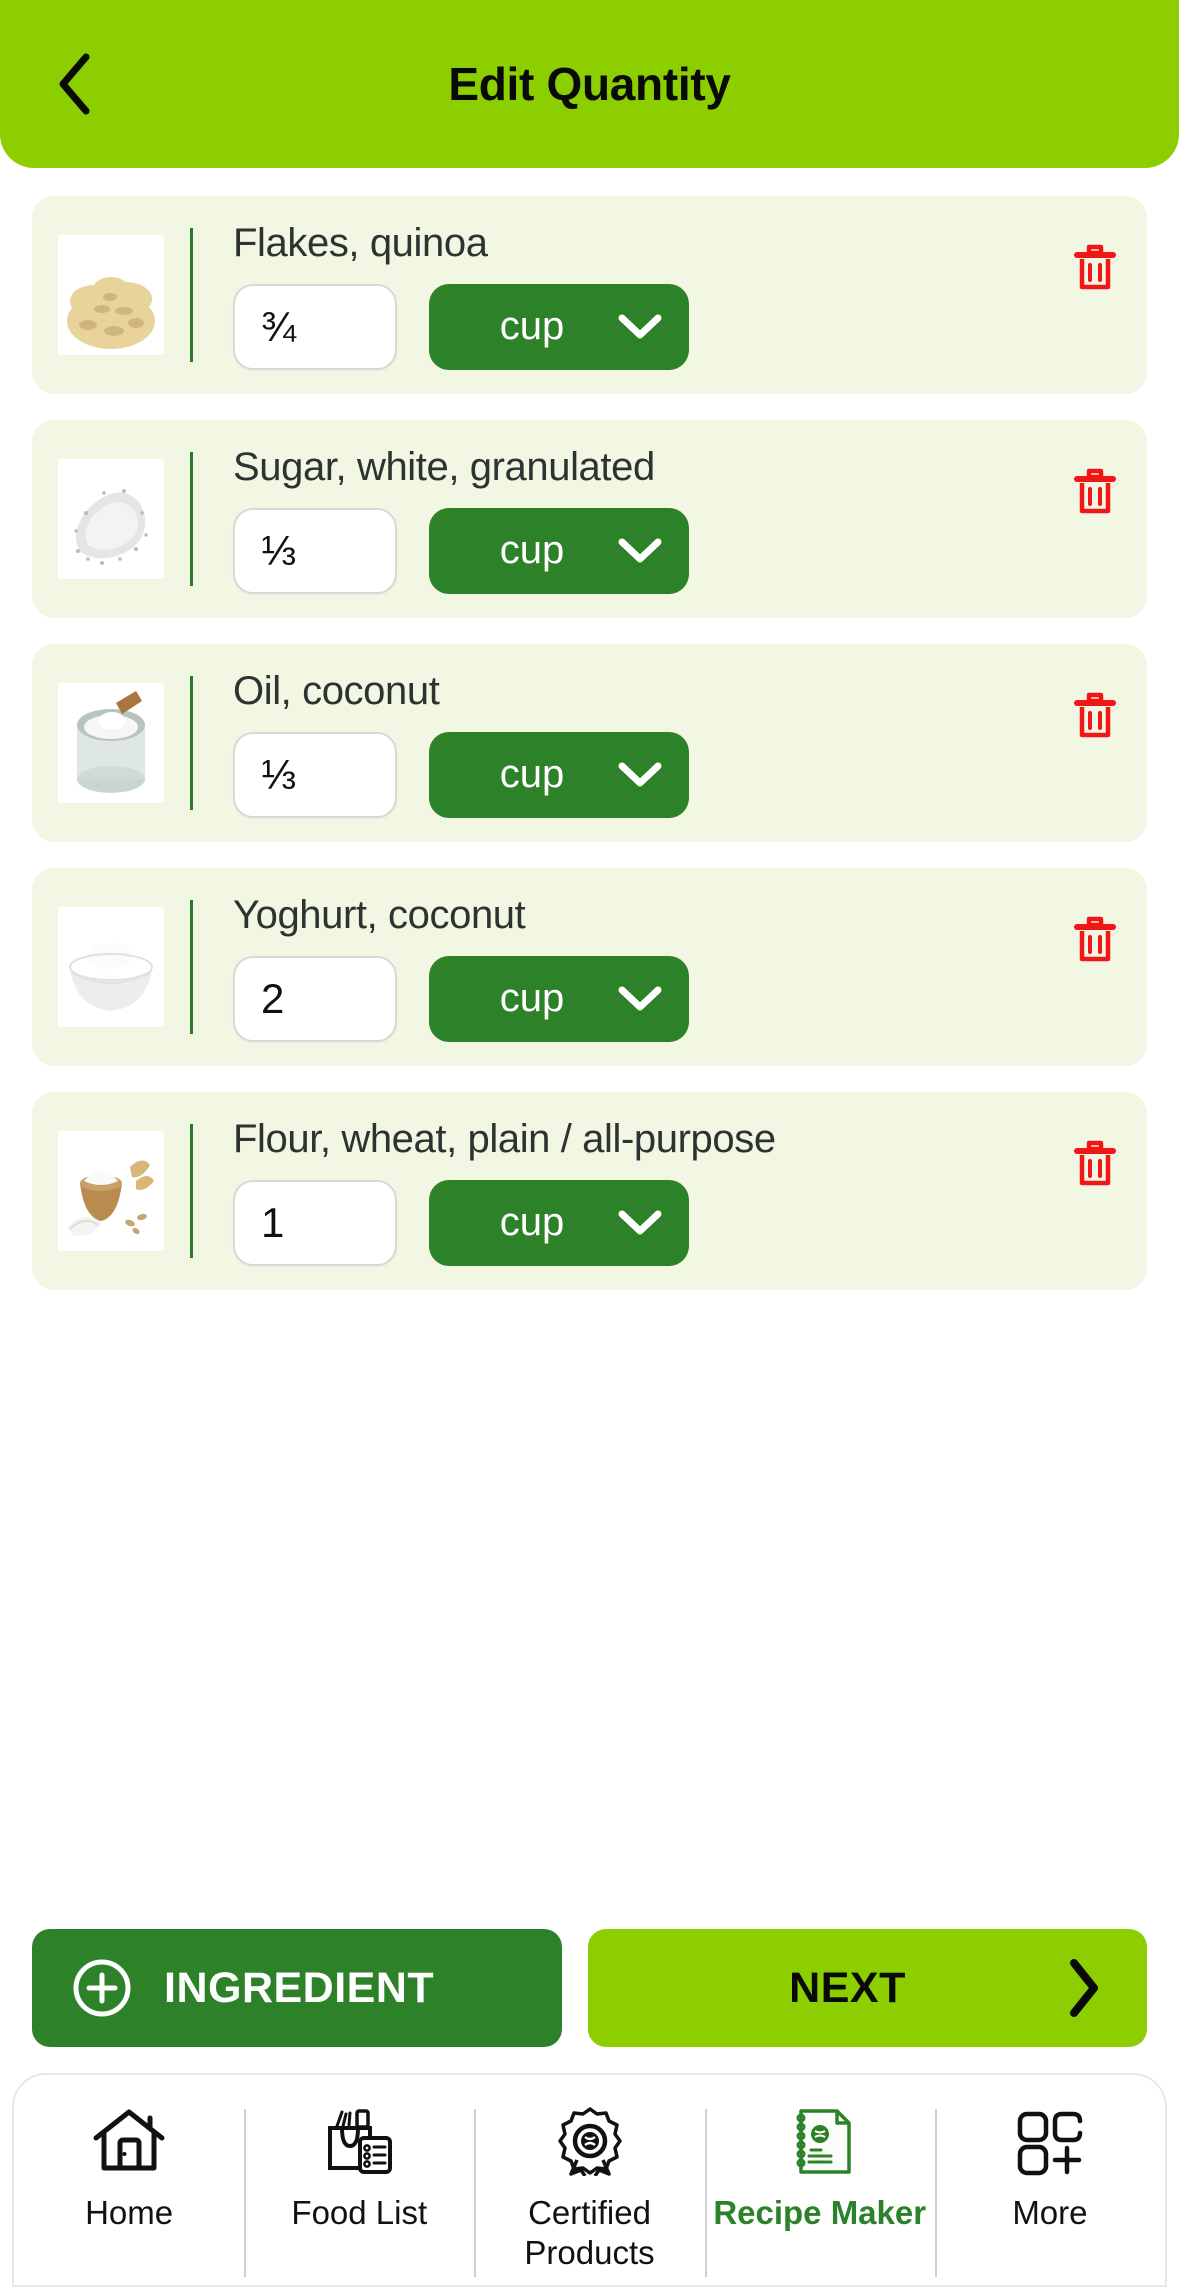 This screenshot has height=2287, width=1179. Describe the element at coordinates (359, 2212) in the screenshot. I see `nav-label: Food List` at that location.